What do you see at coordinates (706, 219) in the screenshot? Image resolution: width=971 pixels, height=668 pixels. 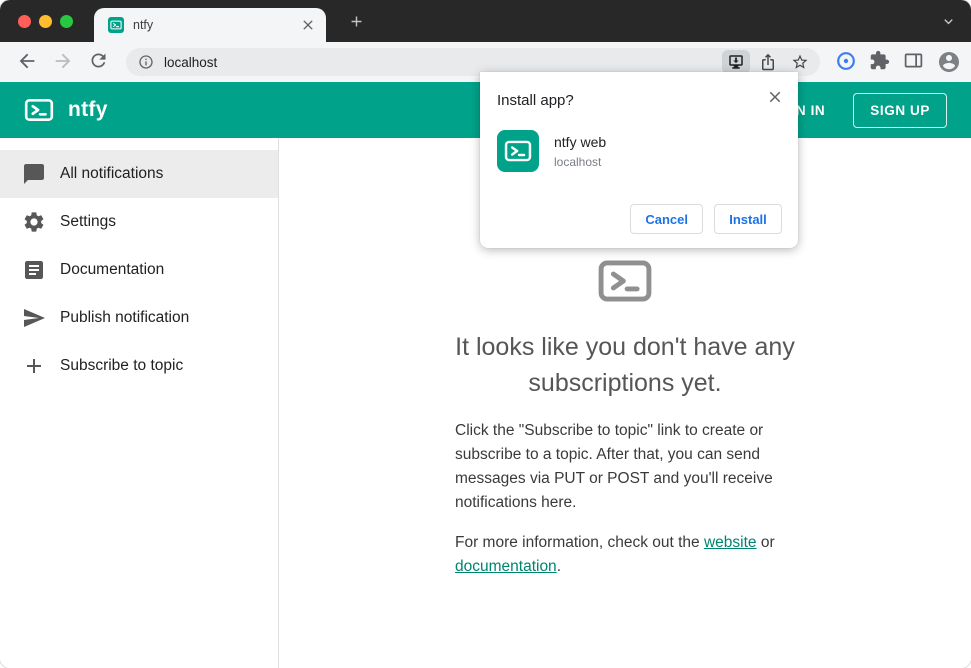 I see `dialog-actions: Cancel Install` at bounding box center [706, 219].